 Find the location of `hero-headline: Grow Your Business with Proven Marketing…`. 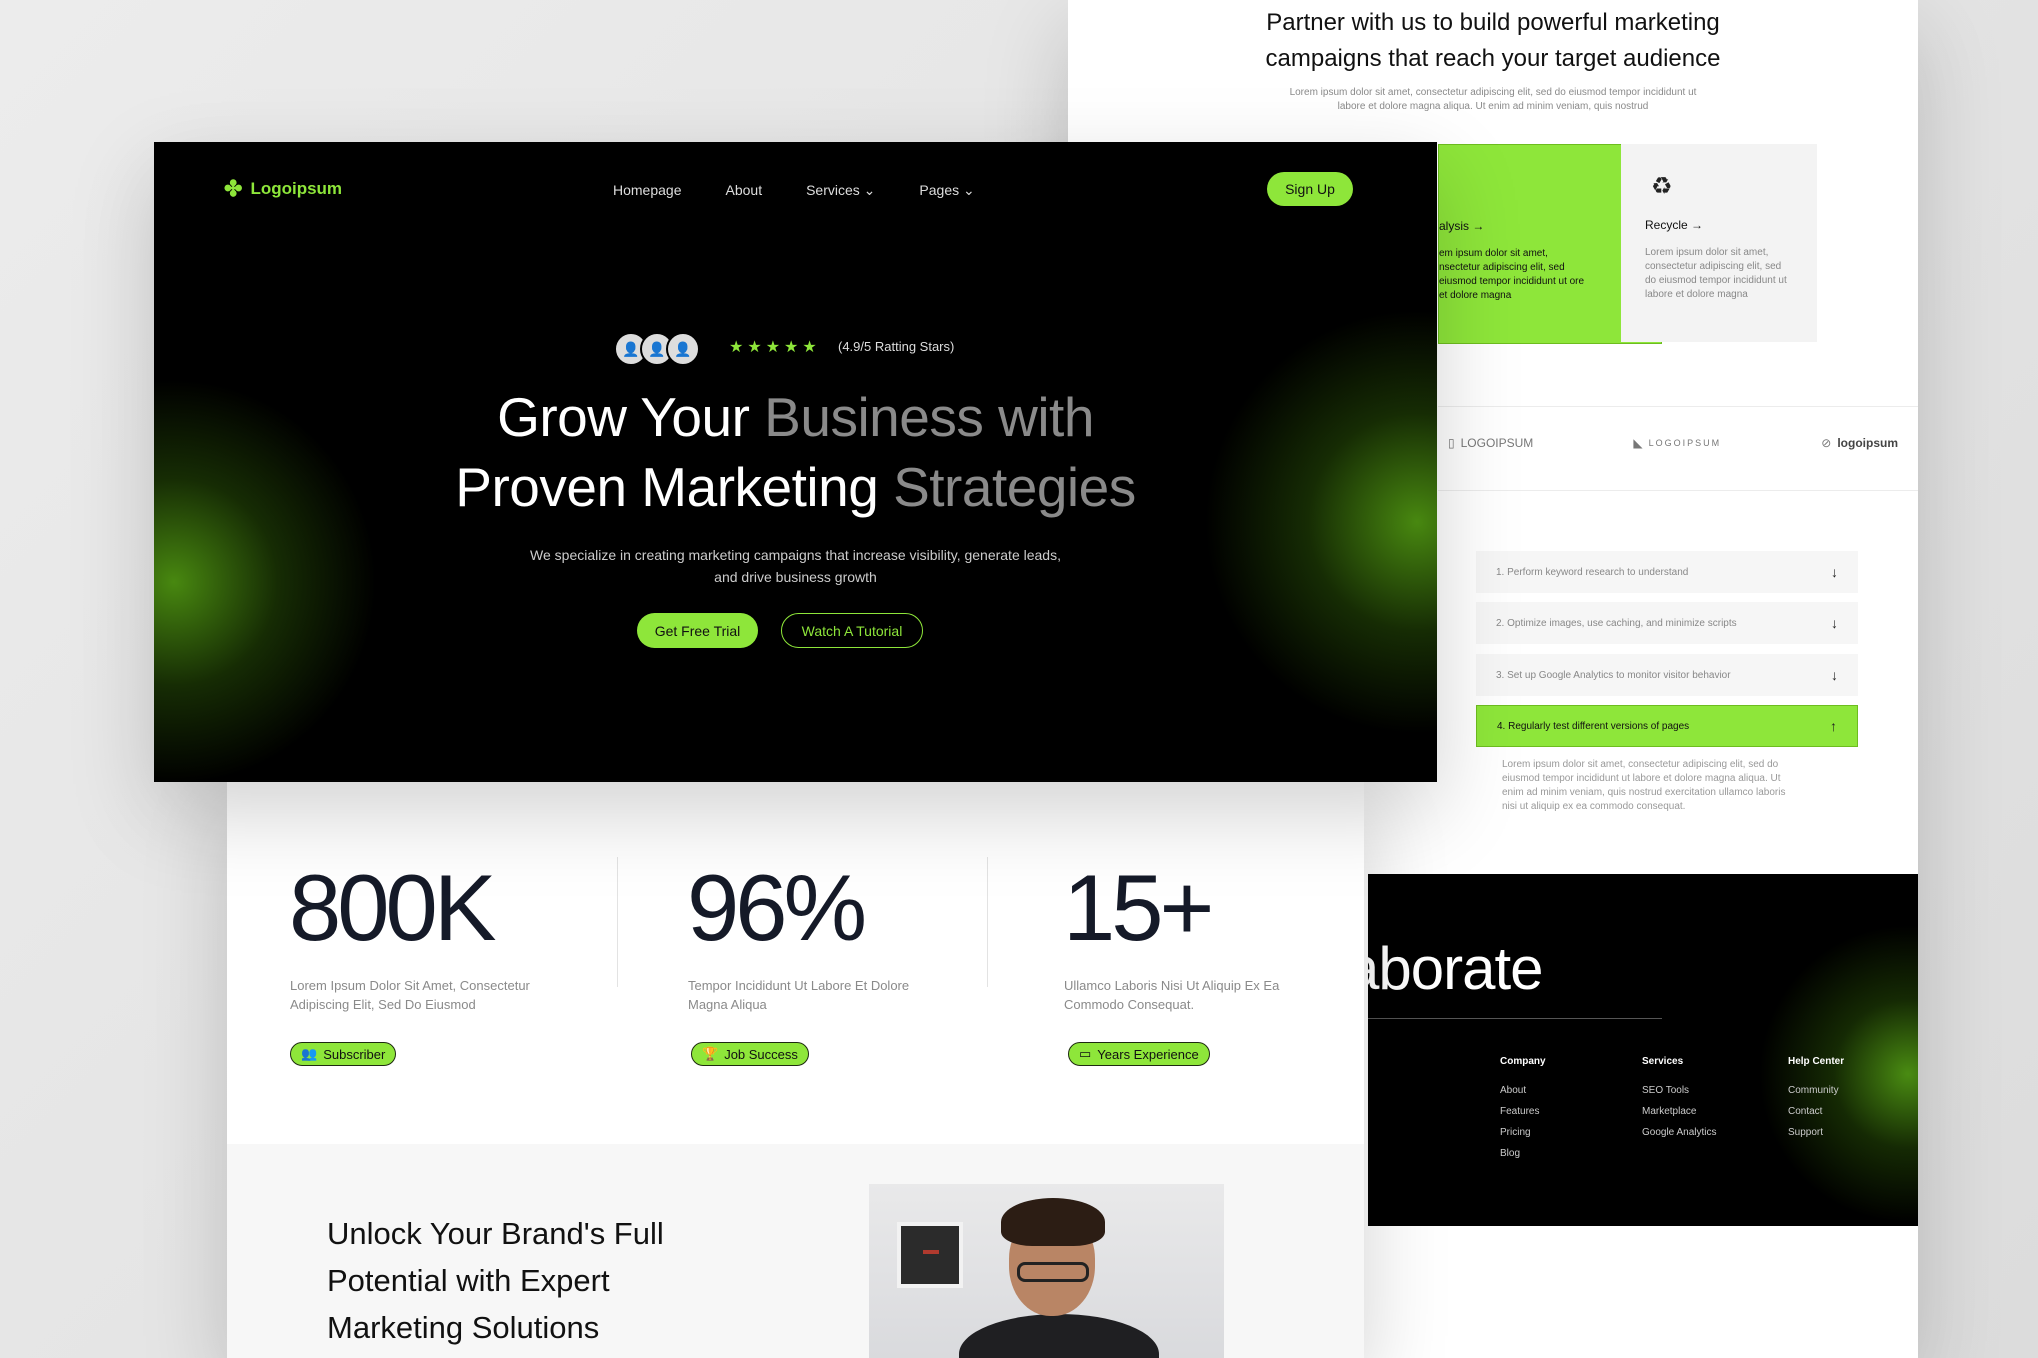

hero-headline: Grow Your Business with Proven Marketing… is located at coordinates (795, 452).